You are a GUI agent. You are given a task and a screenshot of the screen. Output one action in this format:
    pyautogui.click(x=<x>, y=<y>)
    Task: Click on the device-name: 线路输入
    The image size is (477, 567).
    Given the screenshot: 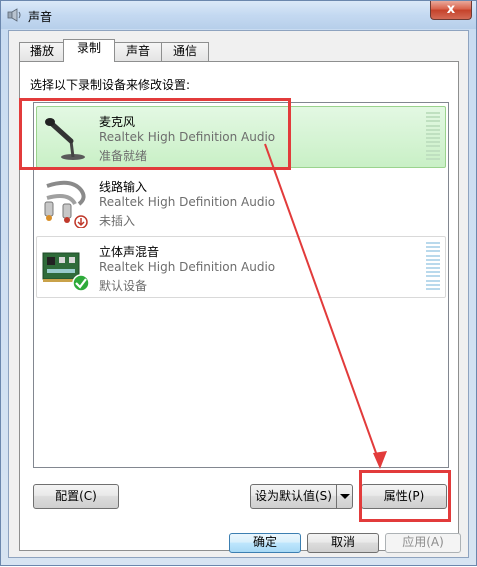 What is the action you would take?
    pyautogui.click(x=123, y=187)
    